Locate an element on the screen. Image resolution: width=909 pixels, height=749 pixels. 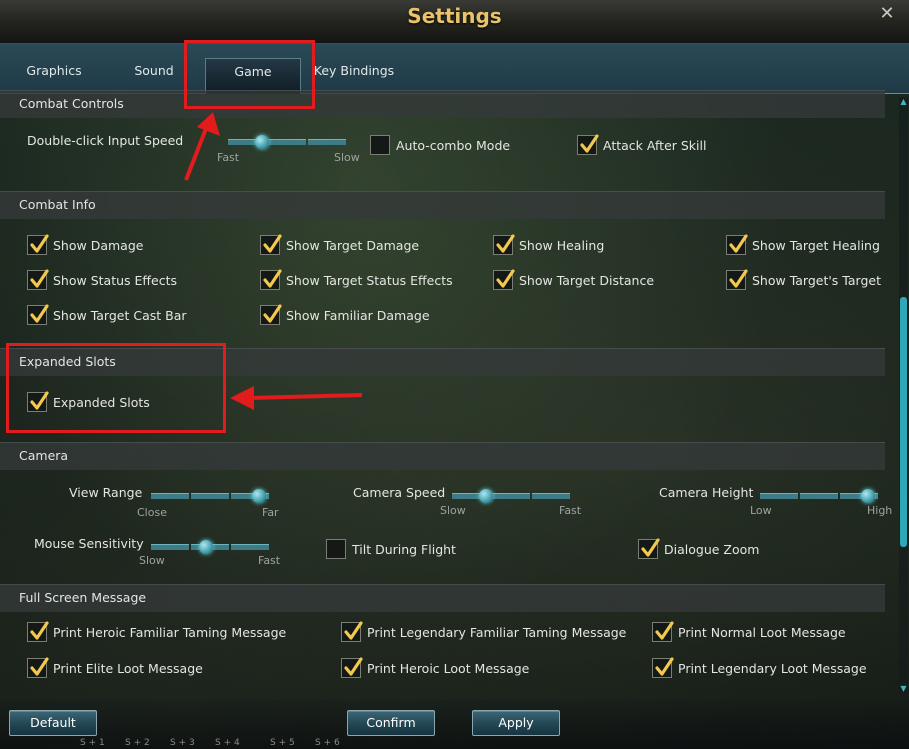
arrow-to-game-tab is located at coordinates (202, 146).